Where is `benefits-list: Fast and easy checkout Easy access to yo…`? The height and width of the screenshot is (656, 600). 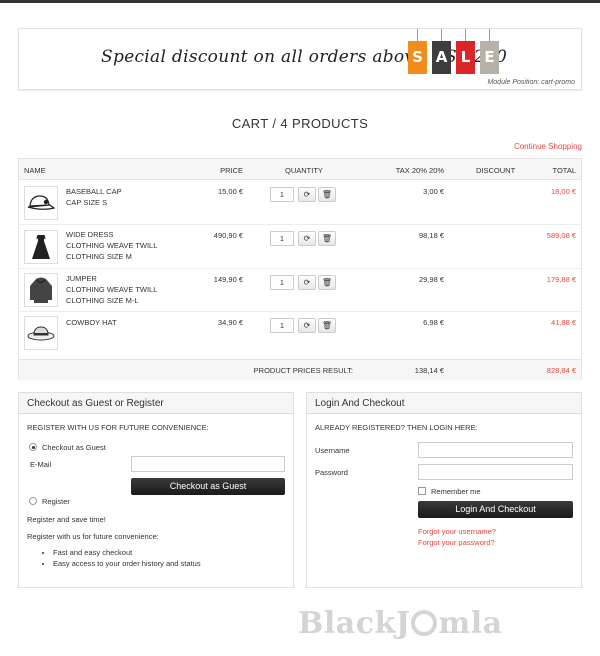 benefits-list: Fast and easy checkout Easy access to yo… is located at coordinates (127, 558).